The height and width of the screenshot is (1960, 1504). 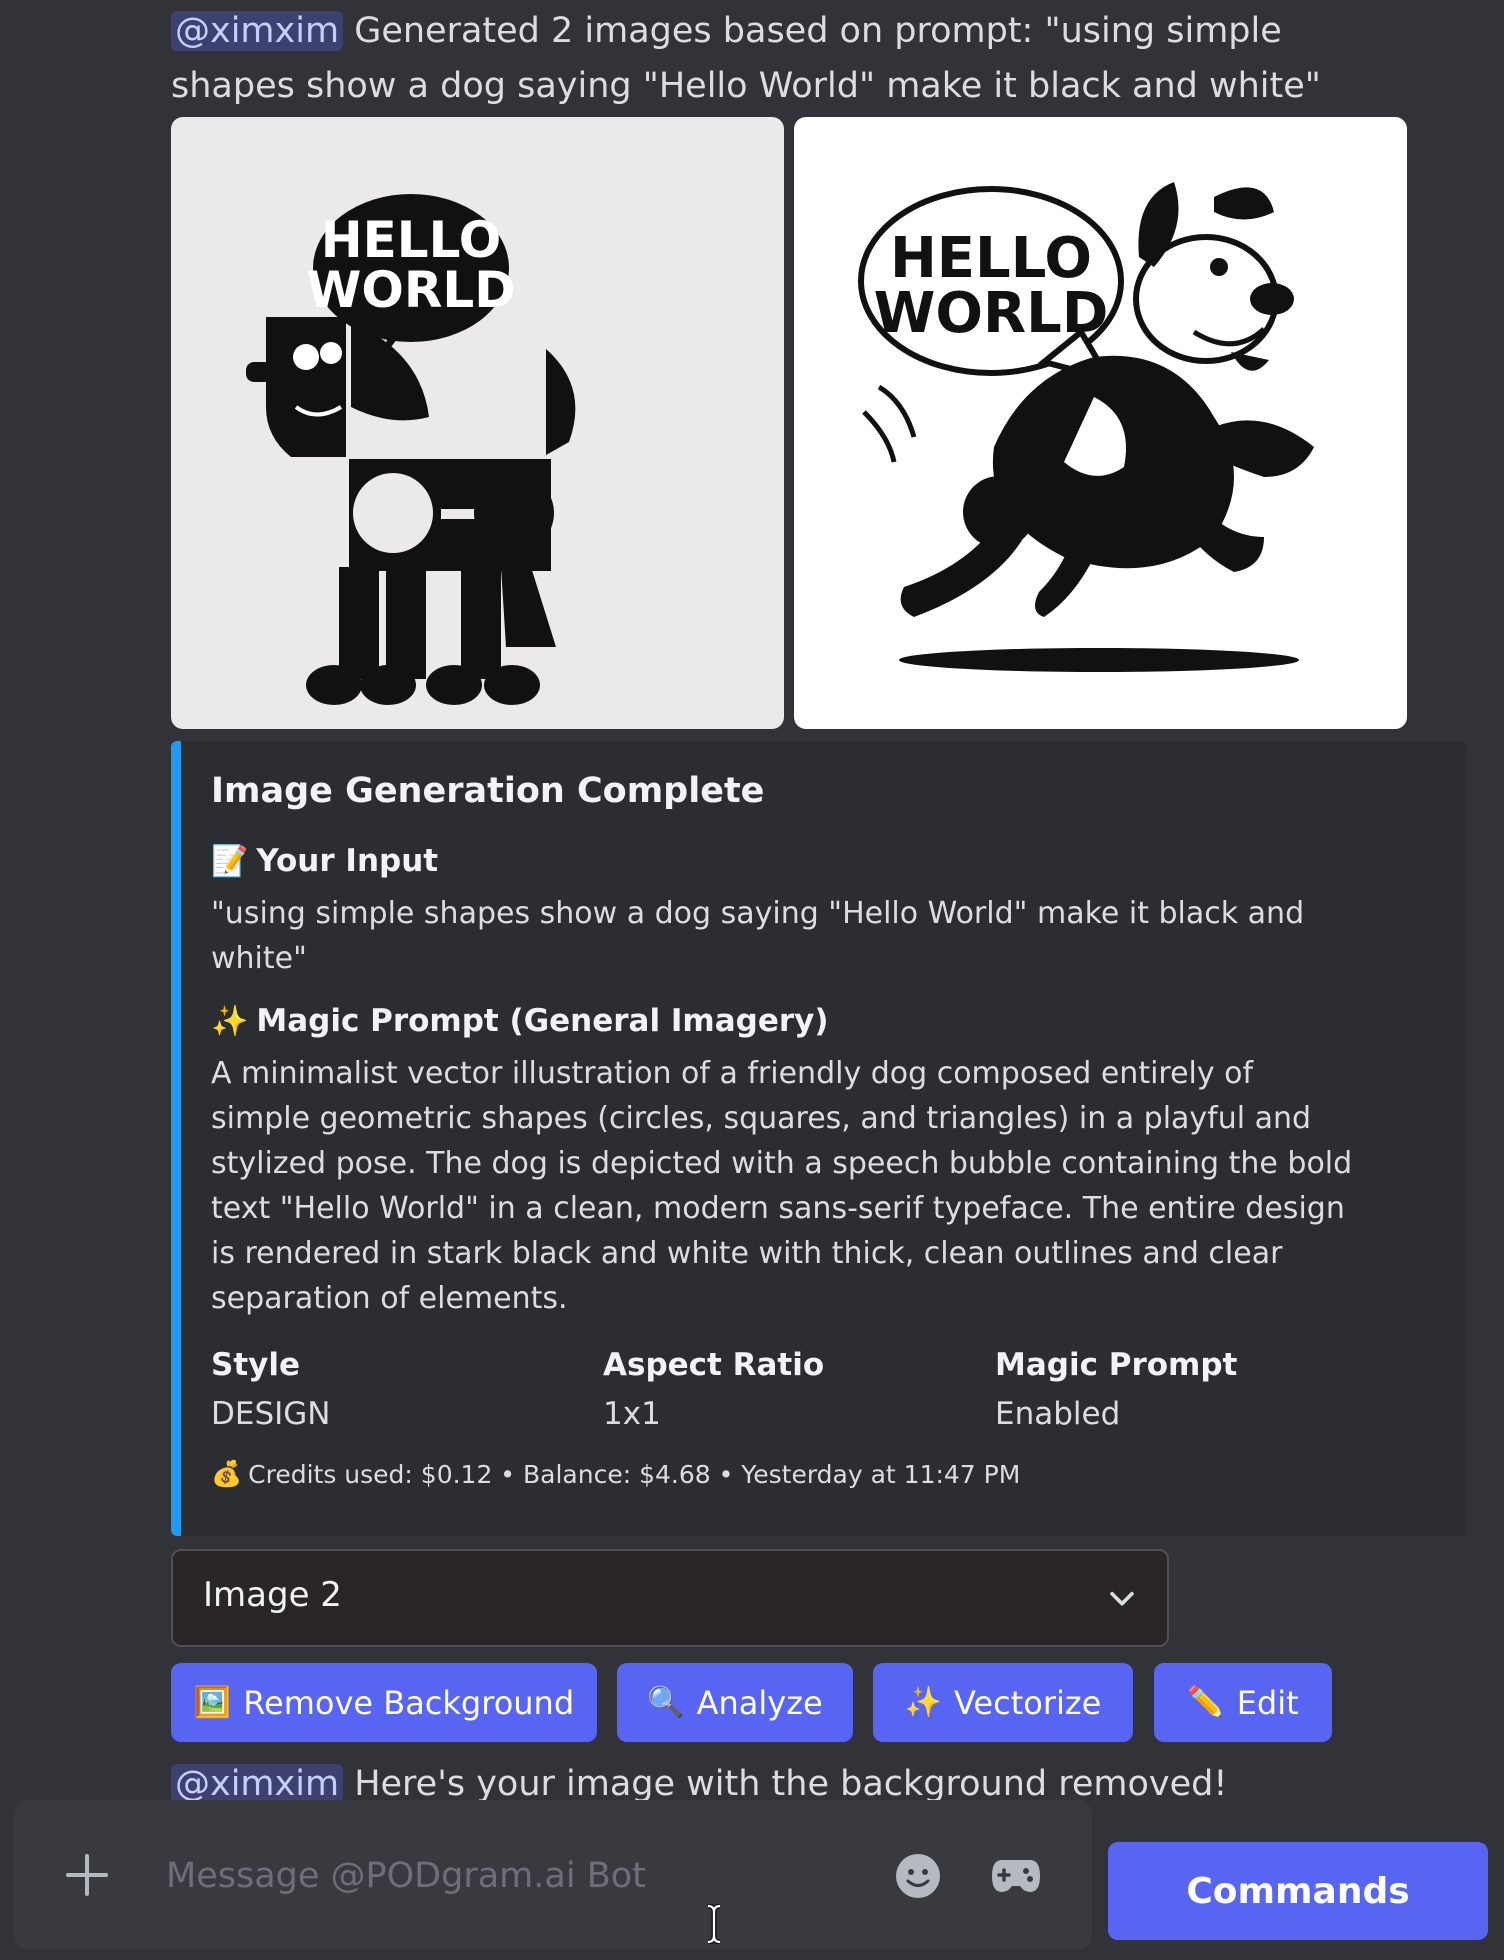 I want to click on magnifier-icon: 🔍, so click(x=666, y=1702).